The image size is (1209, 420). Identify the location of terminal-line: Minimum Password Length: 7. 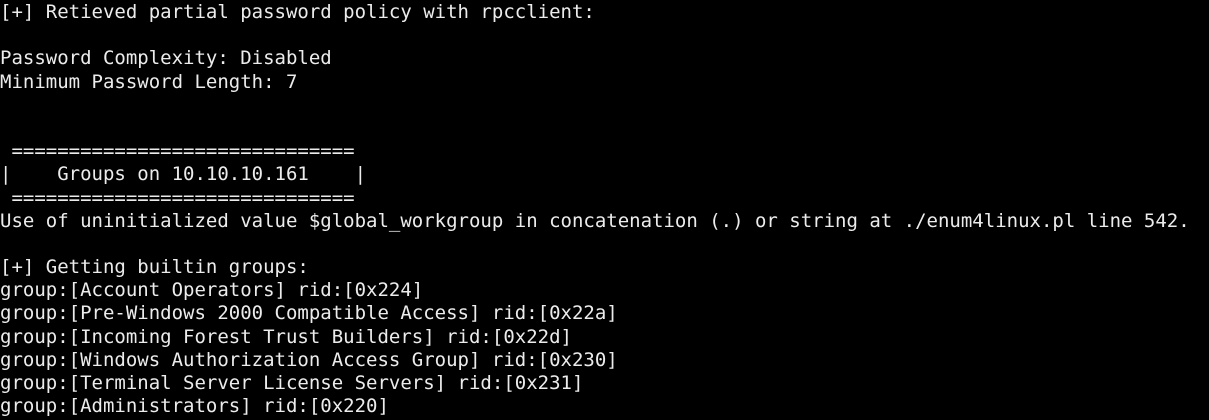
(149, 81).